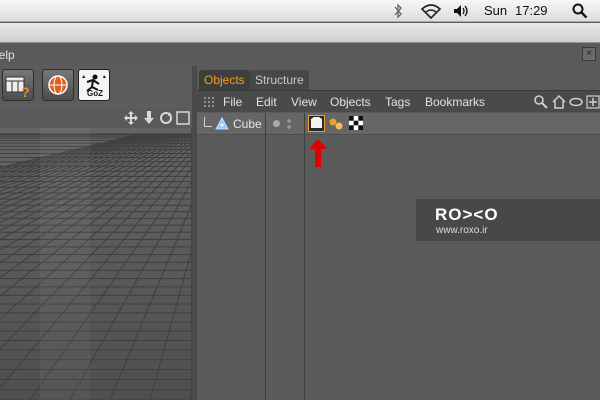 The image size is (600, 400). Describe the element at coordinates (559, 102) in the screenshot. I see `home-icon` at that location.